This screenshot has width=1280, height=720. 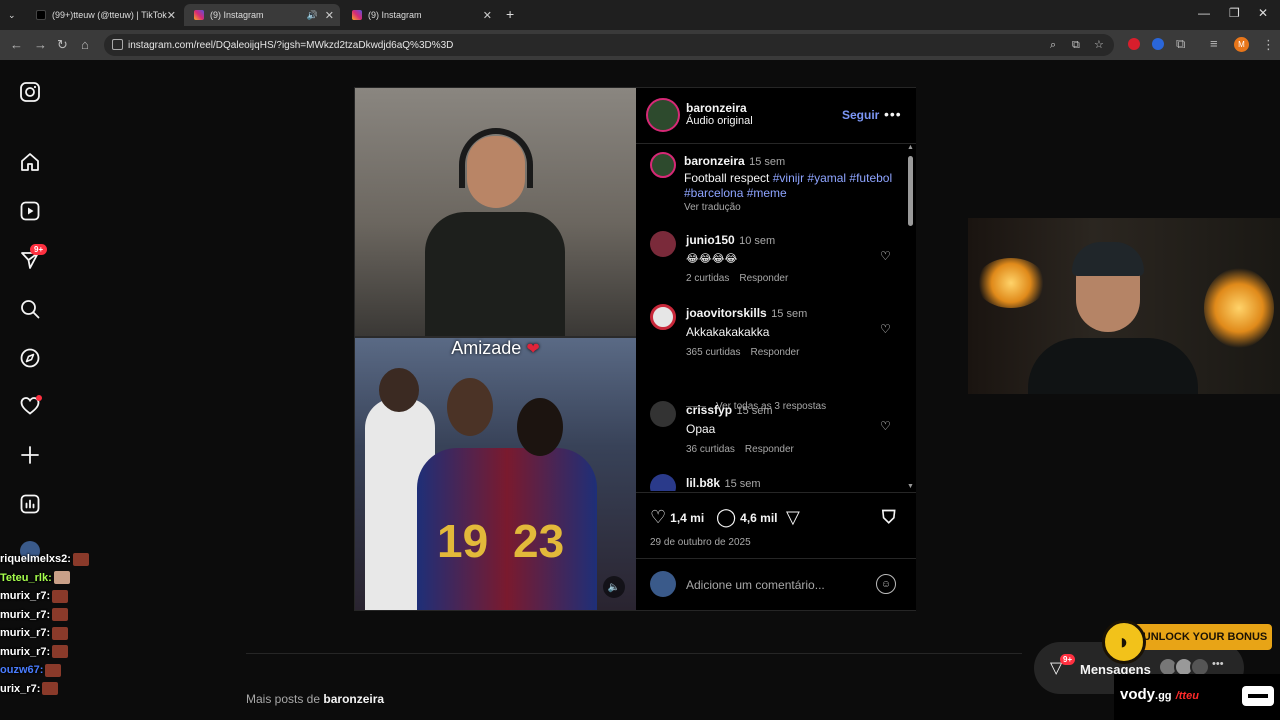 I want to click on save-button: ⛉, so click(x=891, y=517).